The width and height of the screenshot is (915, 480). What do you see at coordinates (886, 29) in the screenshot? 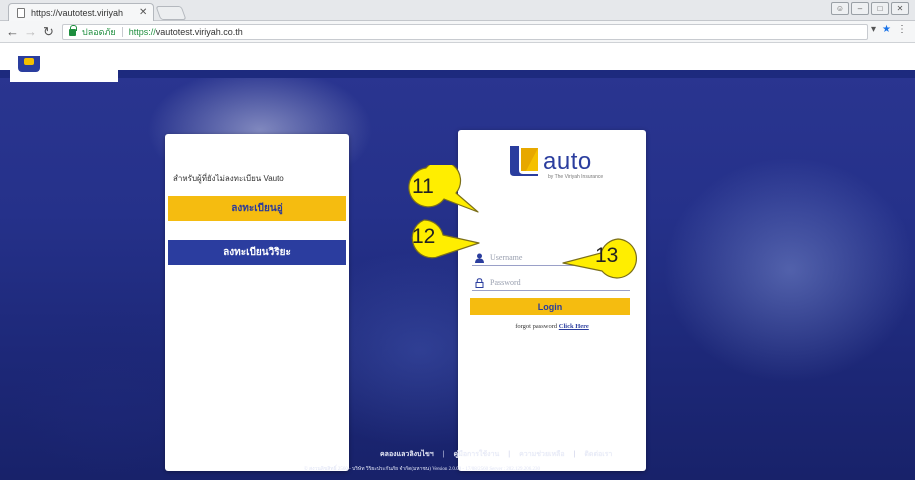
I see `bookmark-star-icon: ★` at bounding box center [886, 29].